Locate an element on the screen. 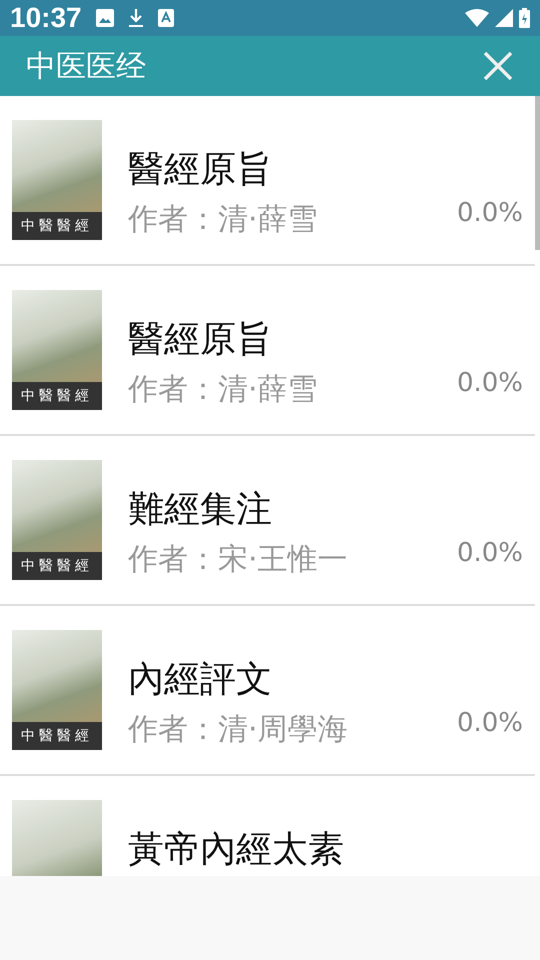 This screenshot has width=540, height=960. signal-icon is located at coordinates (504, 18).